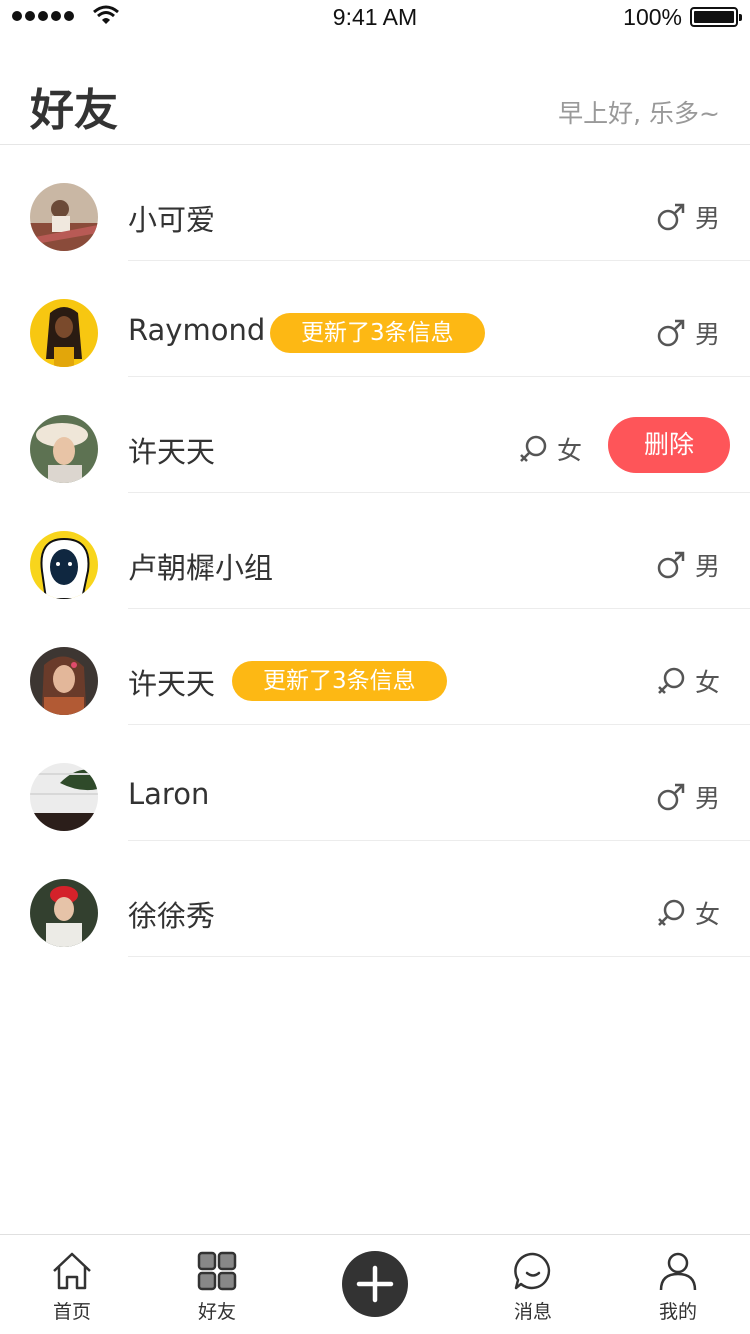  What do you see at coordinates (716, 17) in the screenshot?
I see `battery-icon` at bounding box center [716, 17].